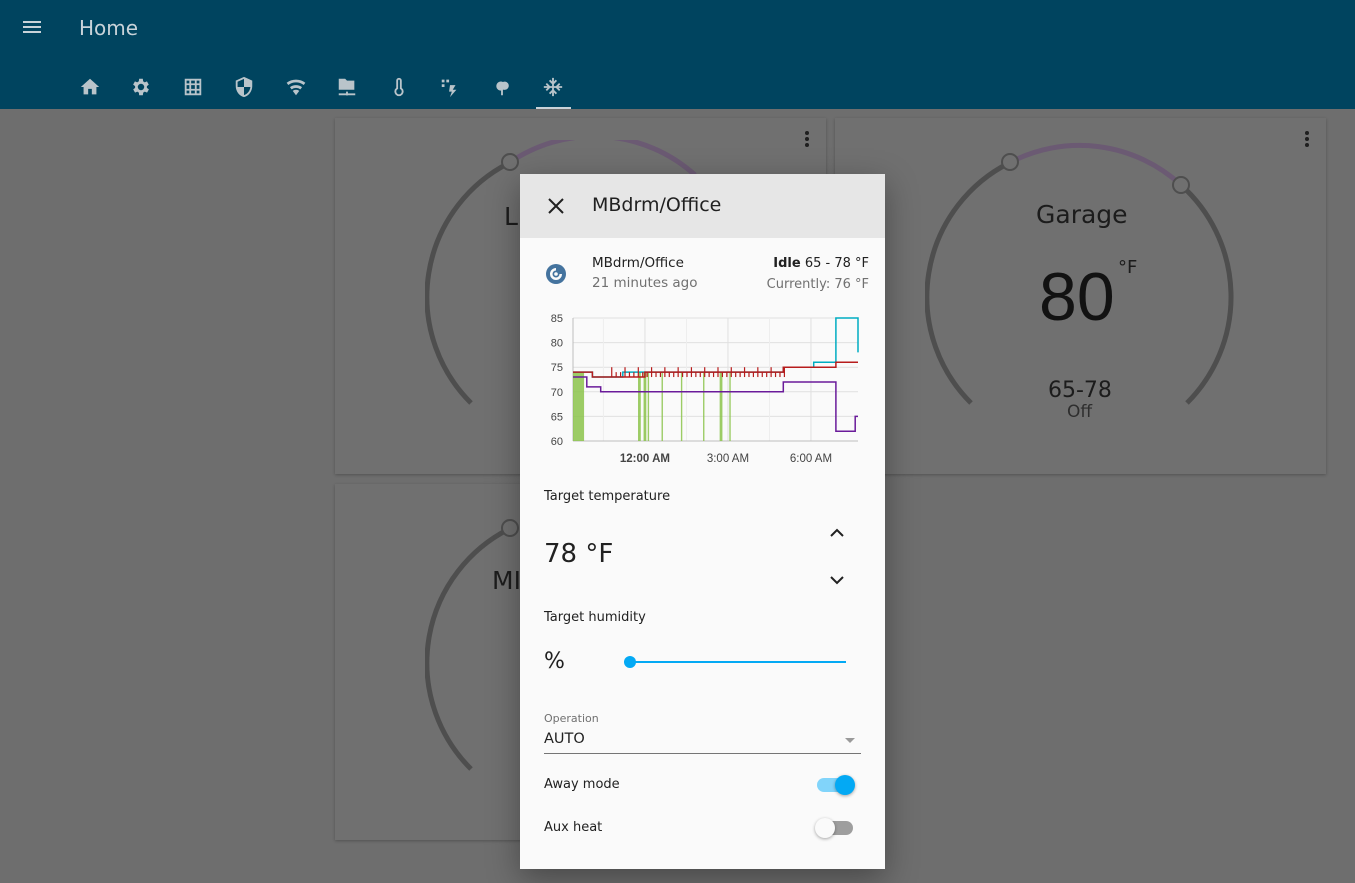 This screenshot has height=883, width=1355. Describe the element at coordinates (836, 263) in the screenshot. I see `state-range: 65 - 78 °F` at that location.